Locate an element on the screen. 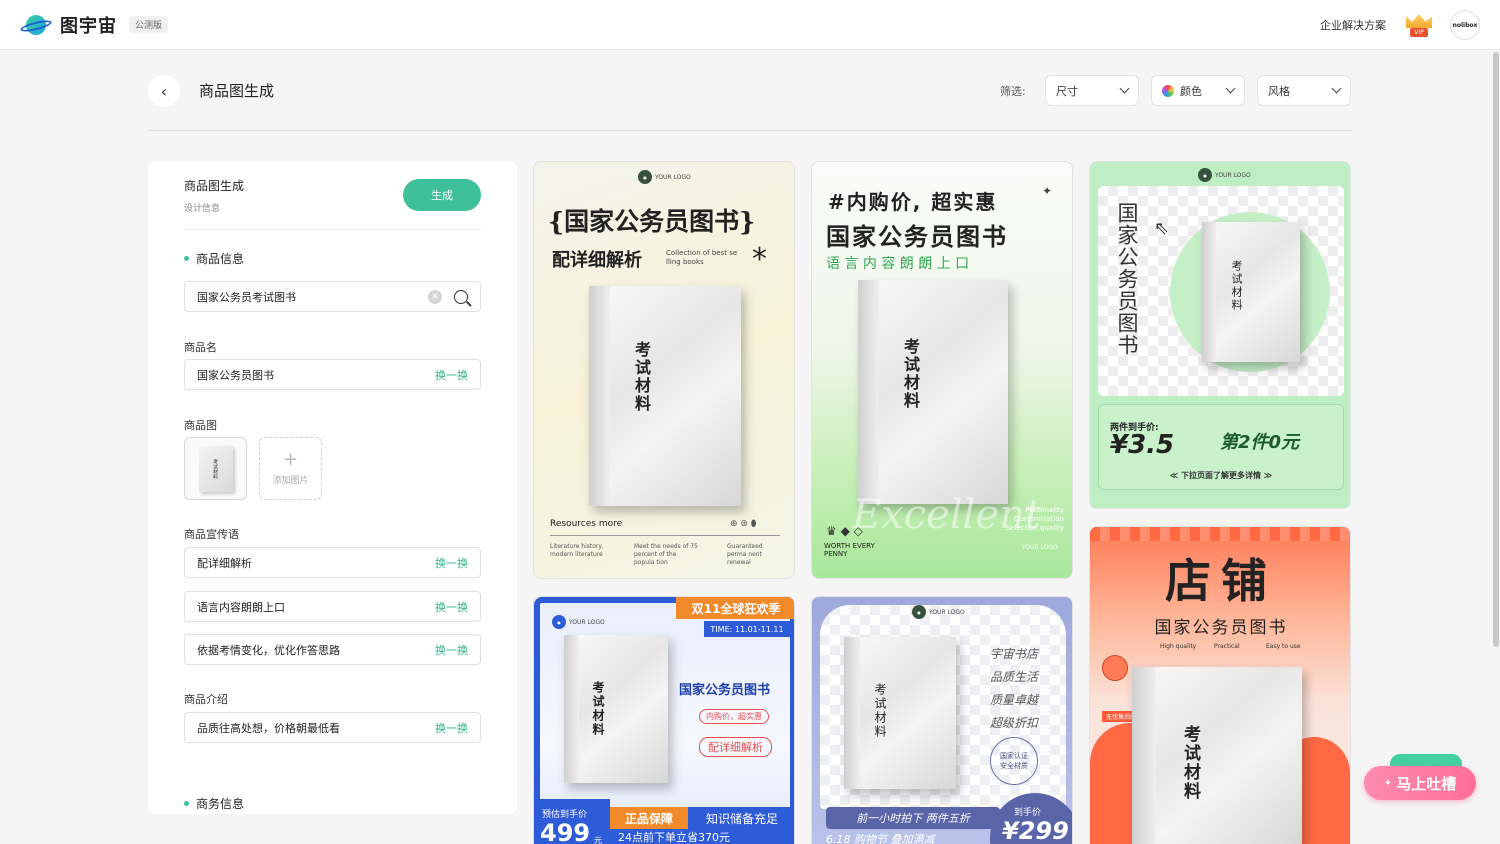 The height and width of the screenshot is (844, 1500). business-info-heading: 商务信息 is located at coordinates (214, 803).